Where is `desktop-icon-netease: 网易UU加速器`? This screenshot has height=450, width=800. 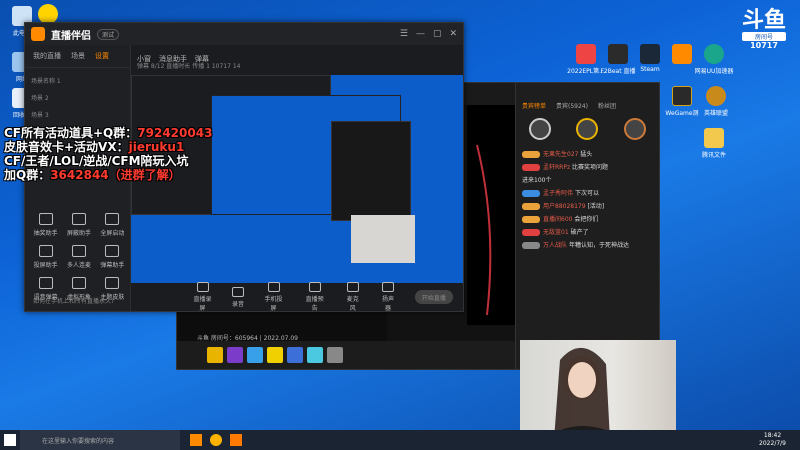
desktop-icon-netease: 网易UU加速器 is located at coordinates (714, 59).